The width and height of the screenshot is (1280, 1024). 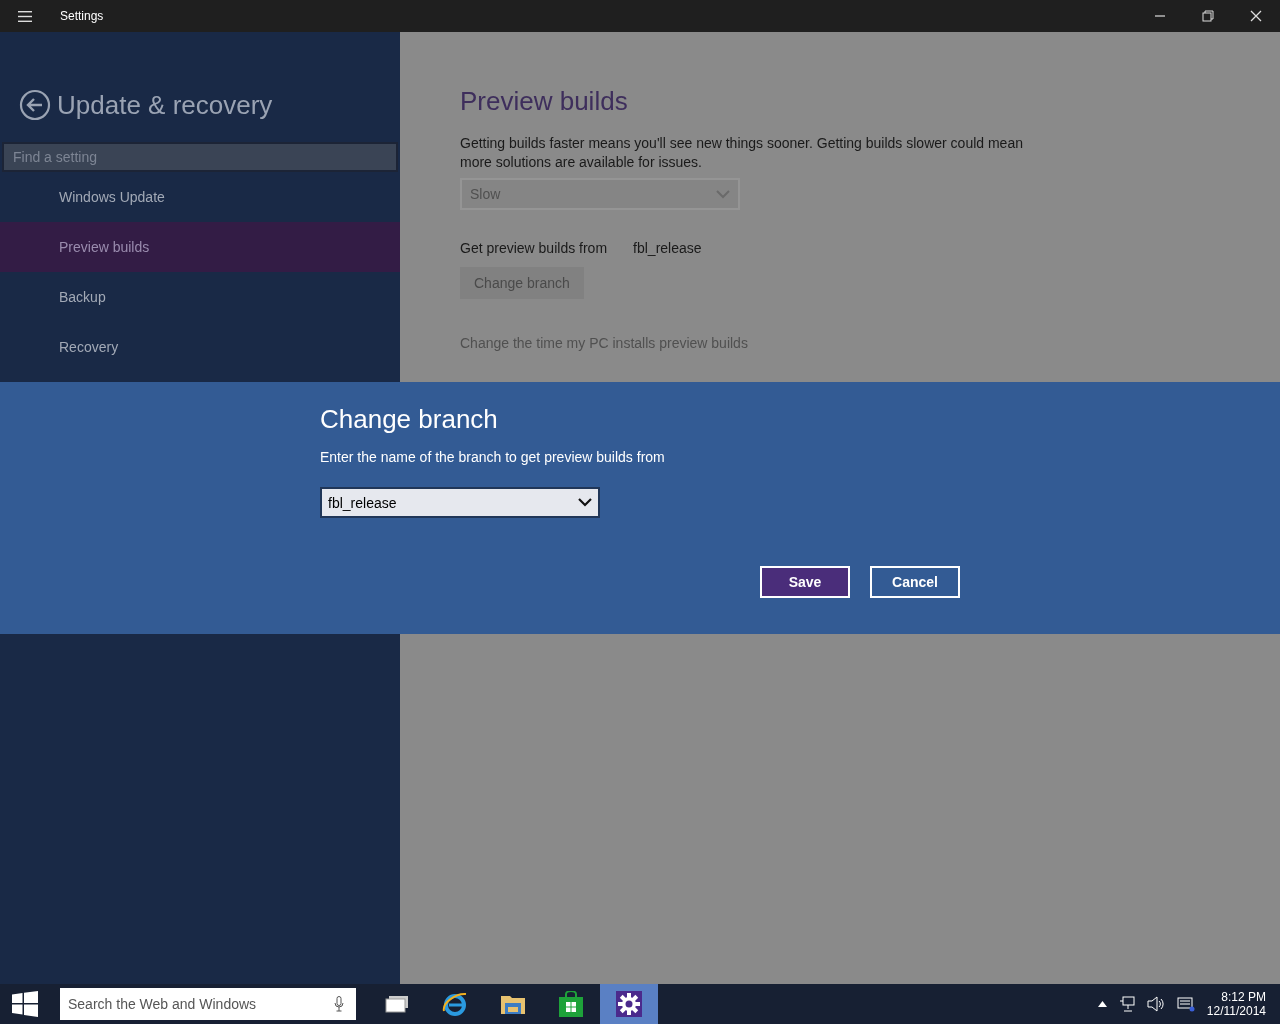 What do you see at coordinates (629, 1004) in the screenshot?
I see `gear-icon` at bounding box center [629, 1004].